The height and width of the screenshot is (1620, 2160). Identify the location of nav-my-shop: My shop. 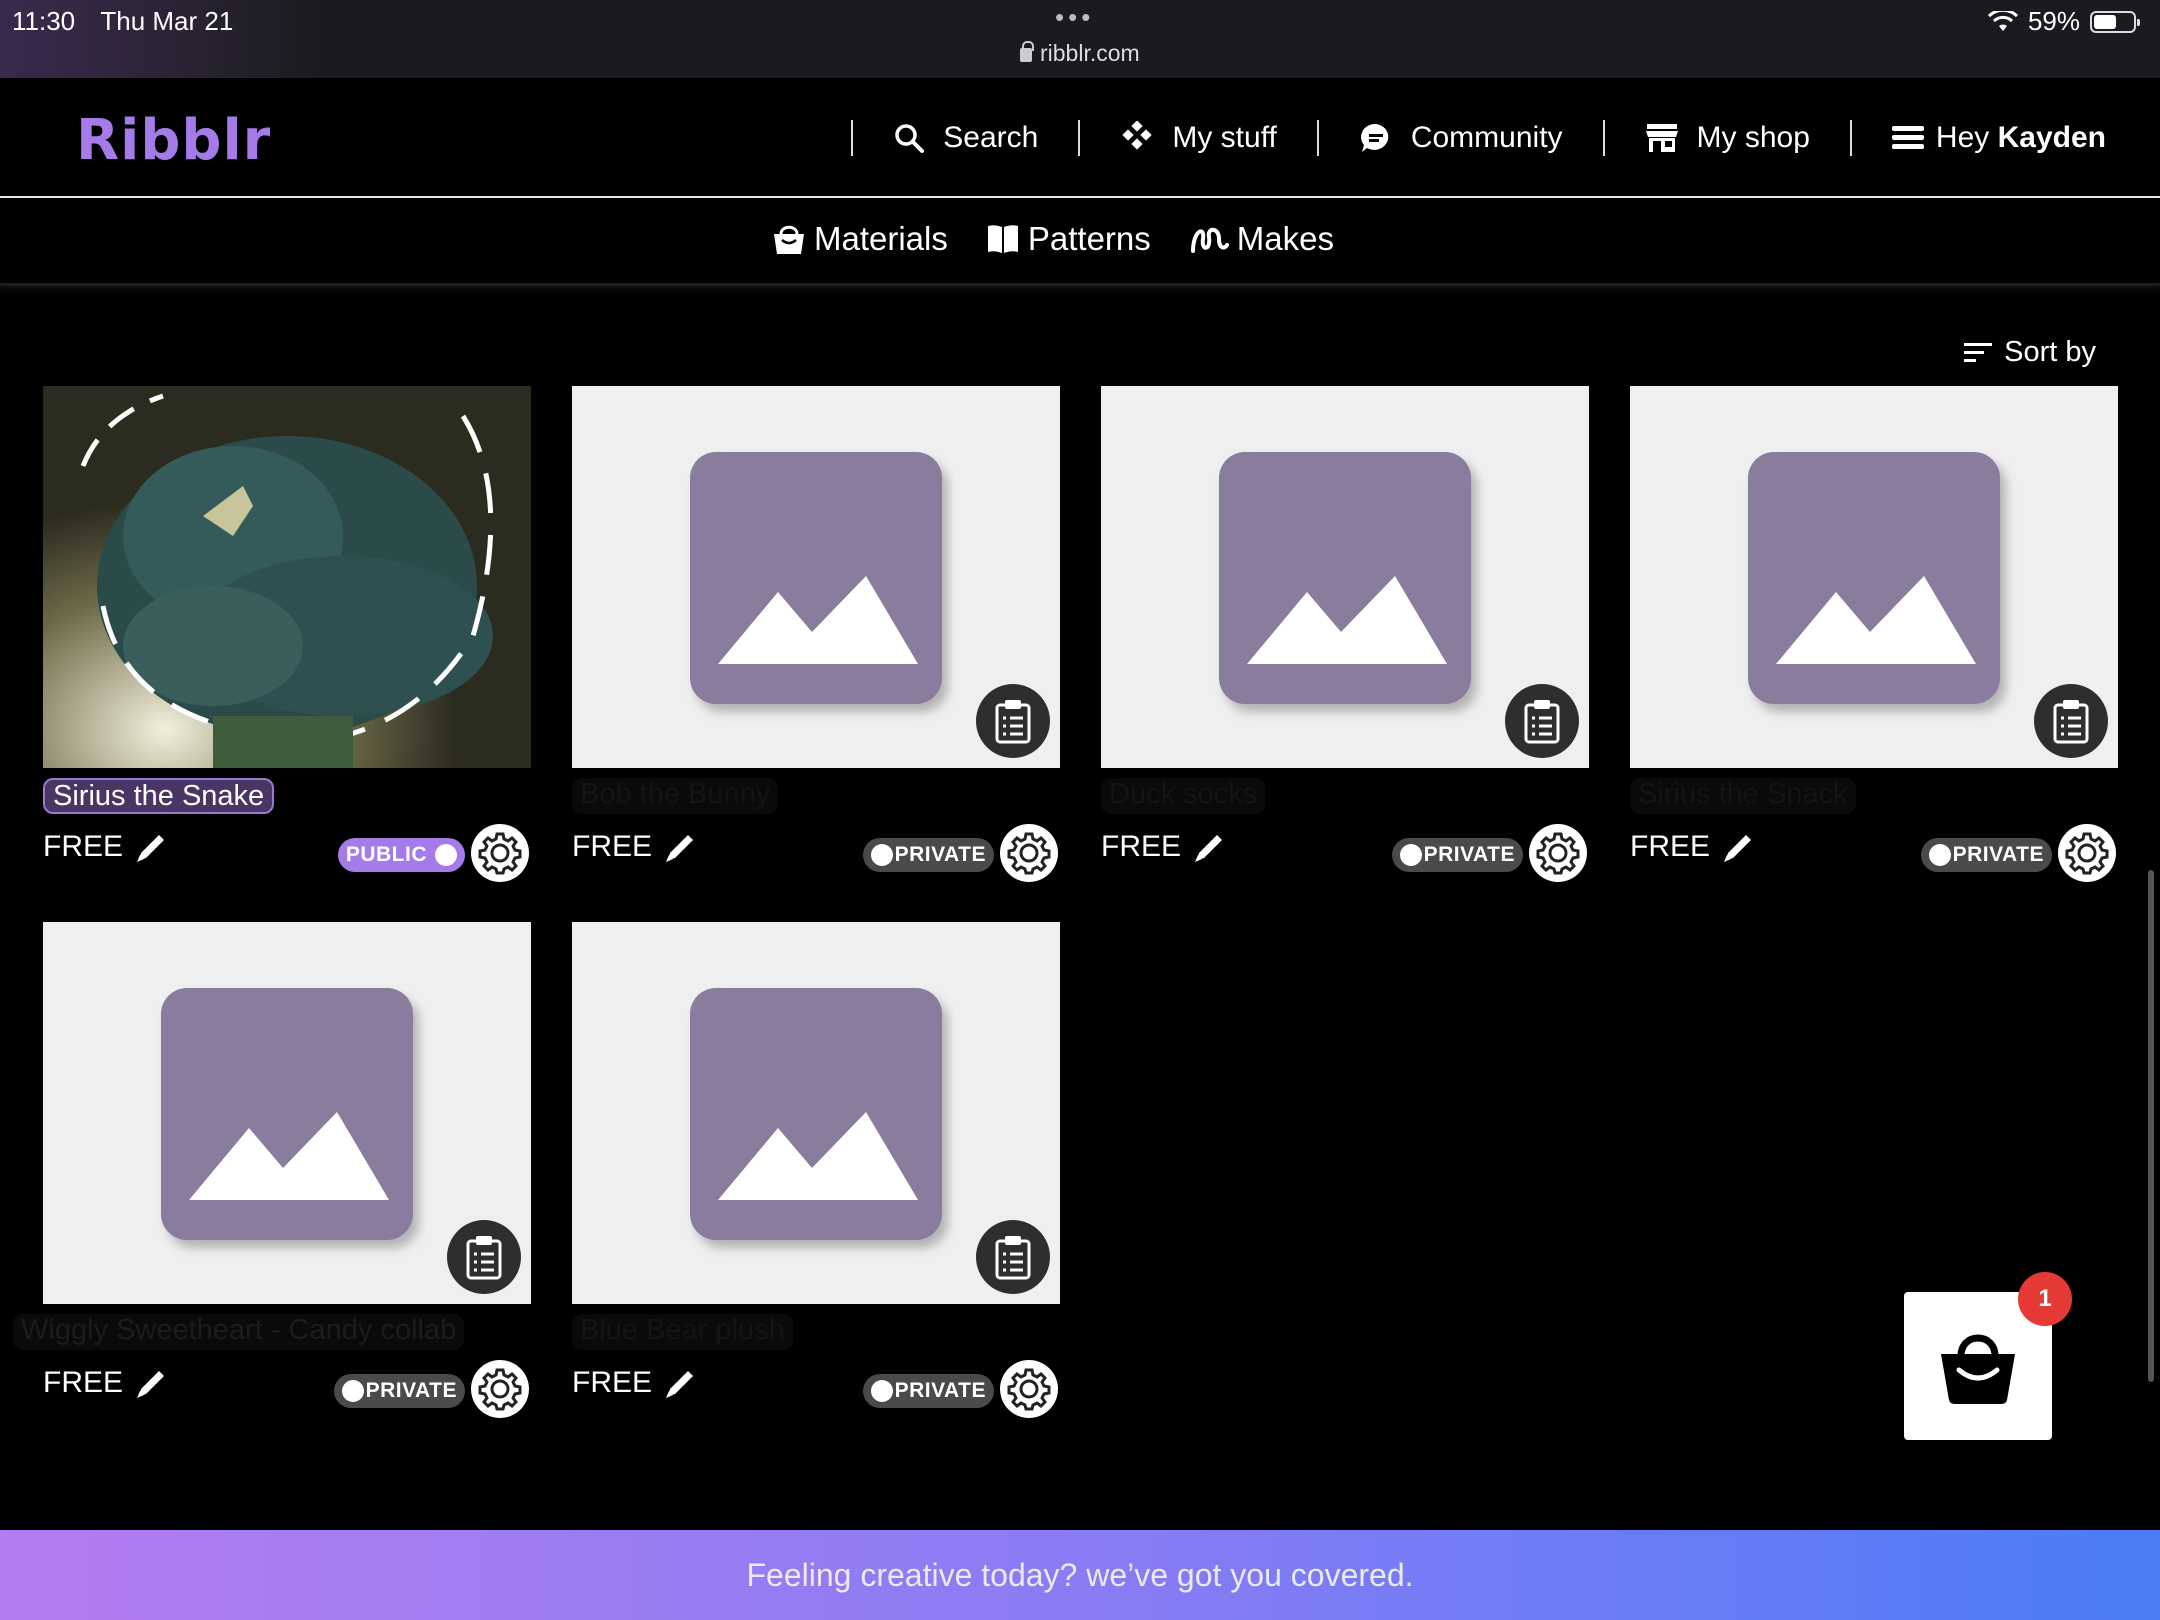
(1727, 138).